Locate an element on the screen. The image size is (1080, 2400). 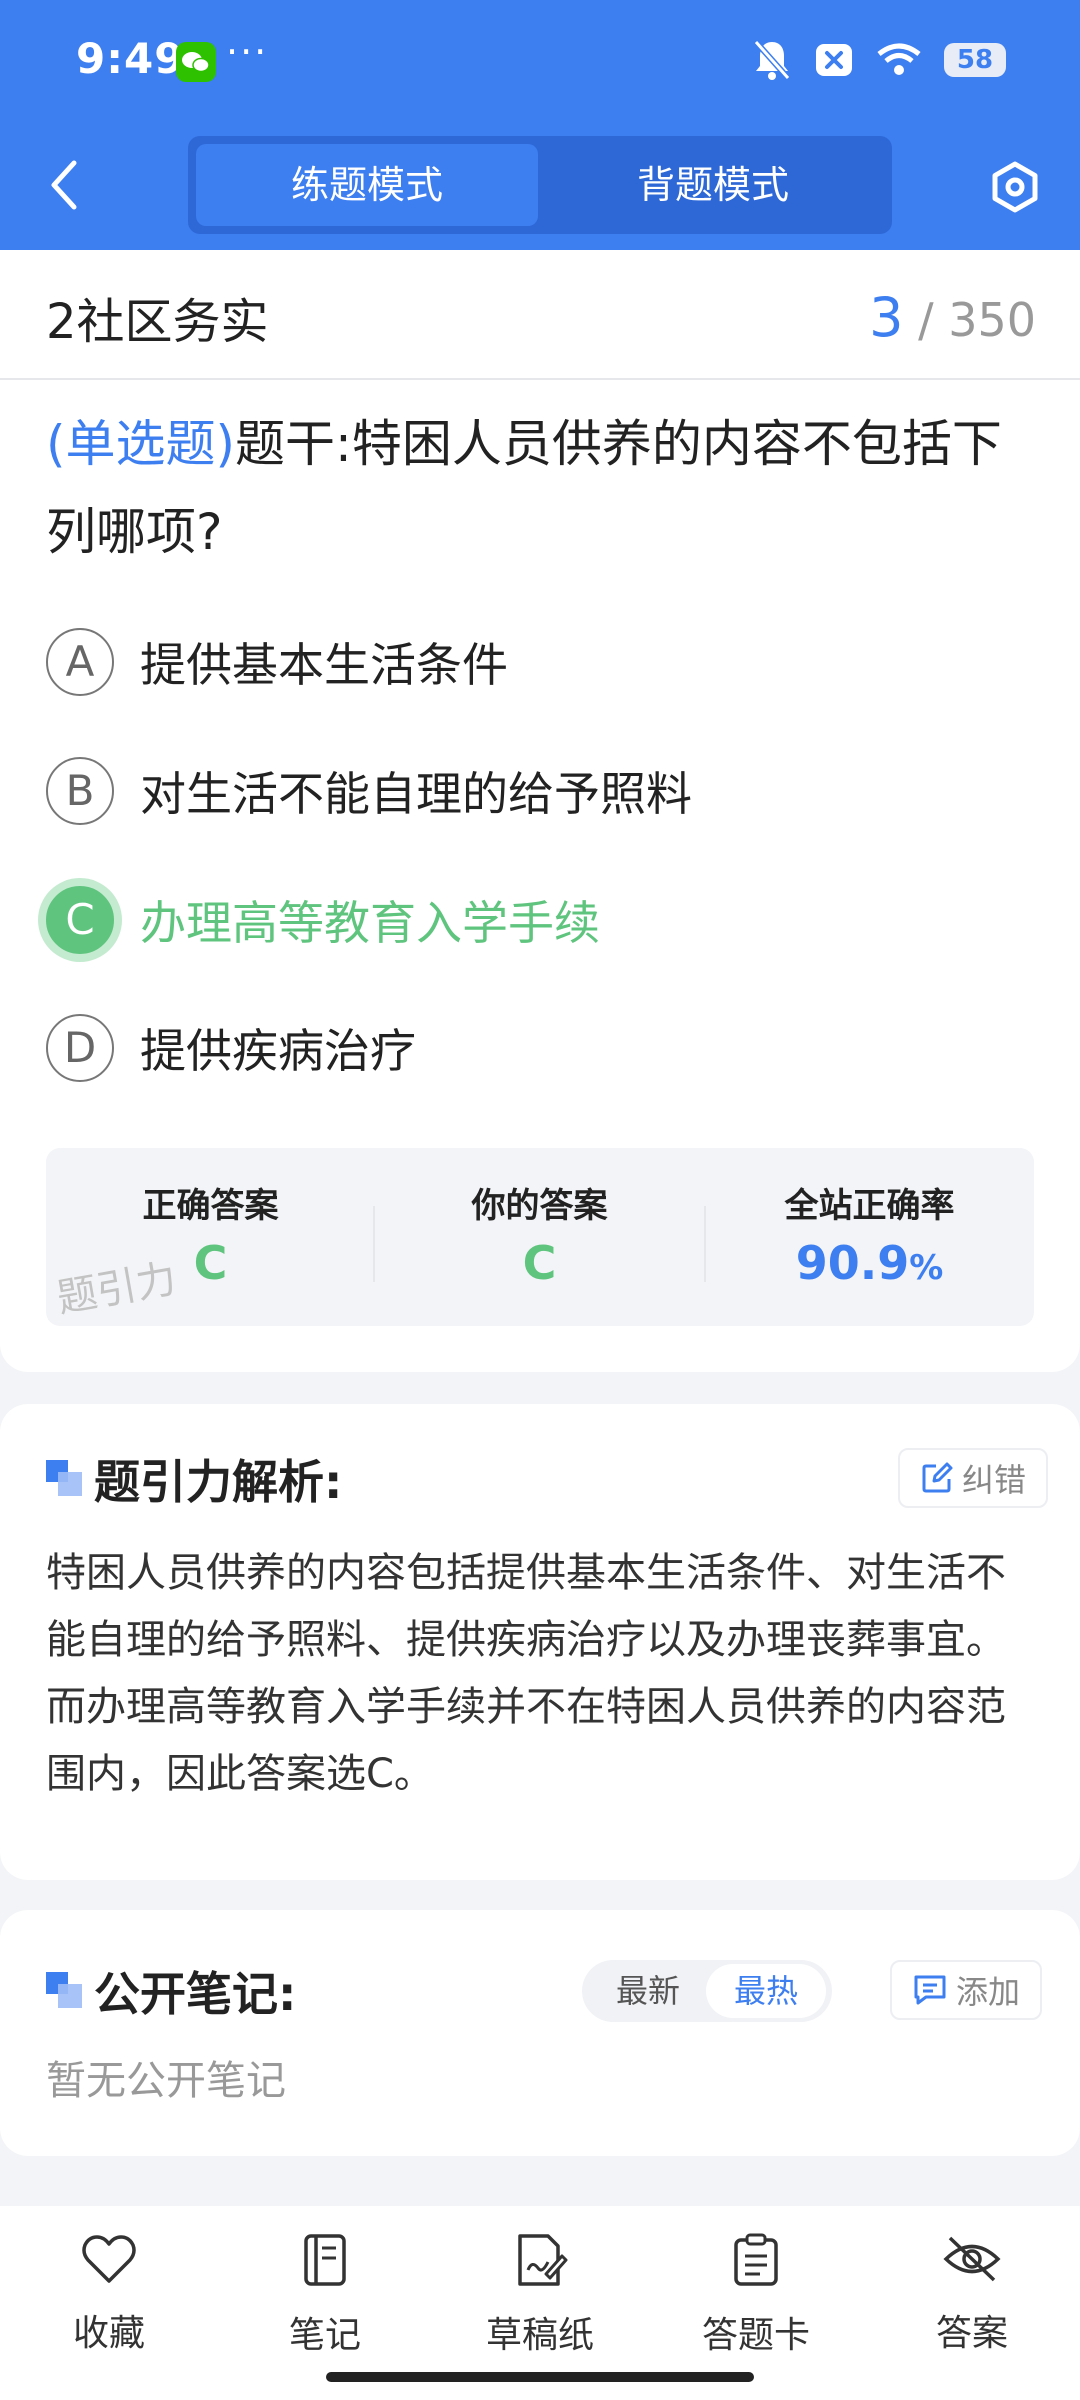
heart-icon is located at coordinates (109, 2259).